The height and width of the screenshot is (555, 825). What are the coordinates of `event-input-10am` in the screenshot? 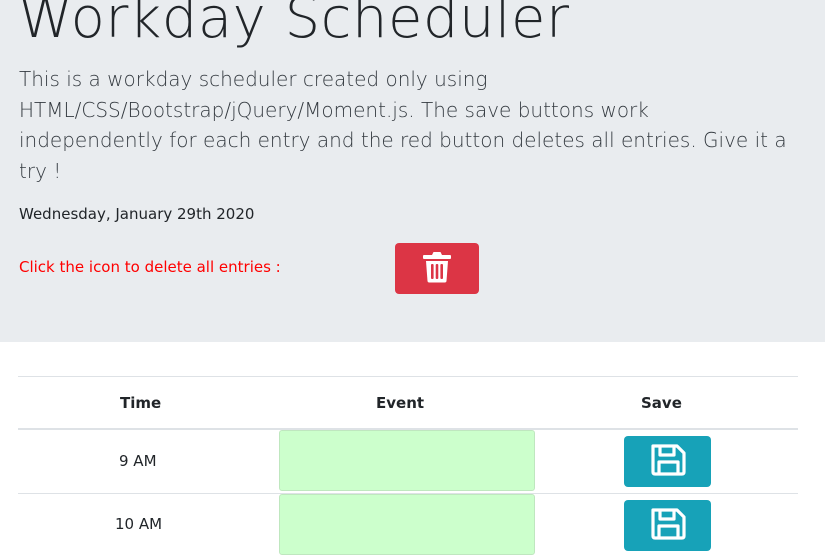 It's located at (407, 524).